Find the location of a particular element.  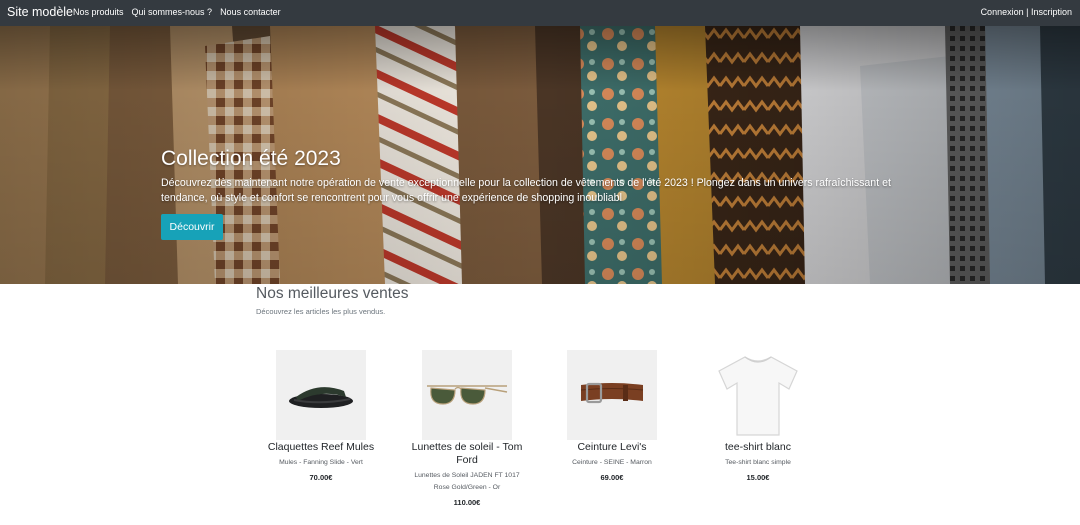

product-name: tee-shirt blanc is located at coordinates (758, 447).